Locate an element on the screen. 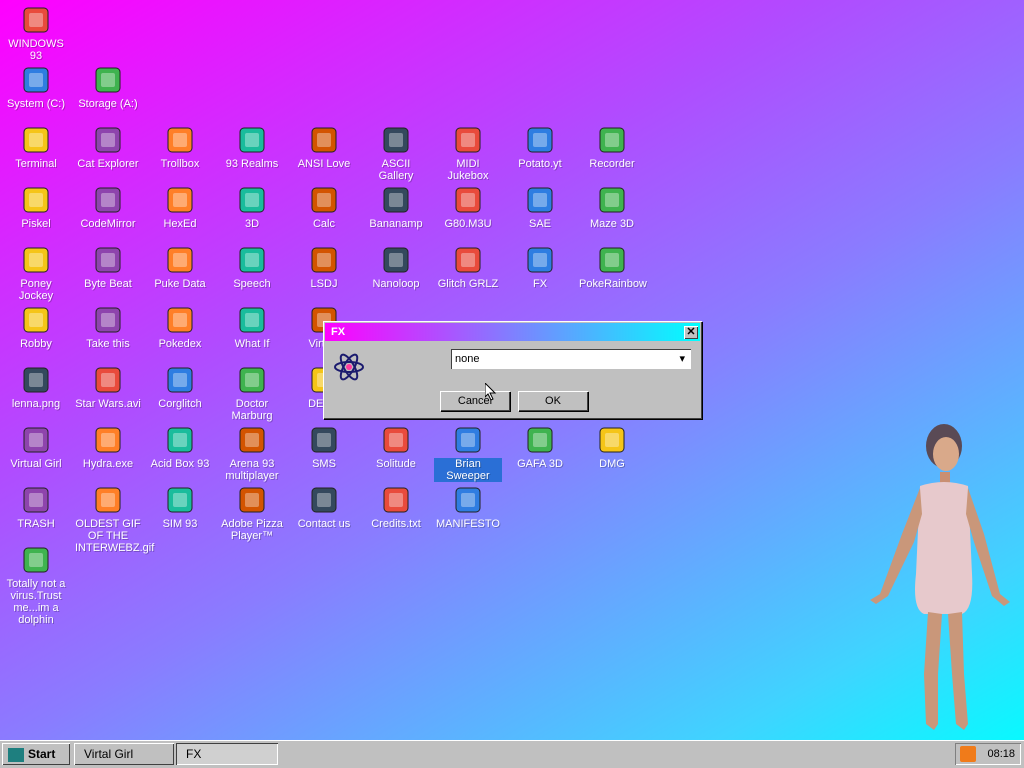  desktop-icon: Brian Sweeper is located at coordinates (468, 453).